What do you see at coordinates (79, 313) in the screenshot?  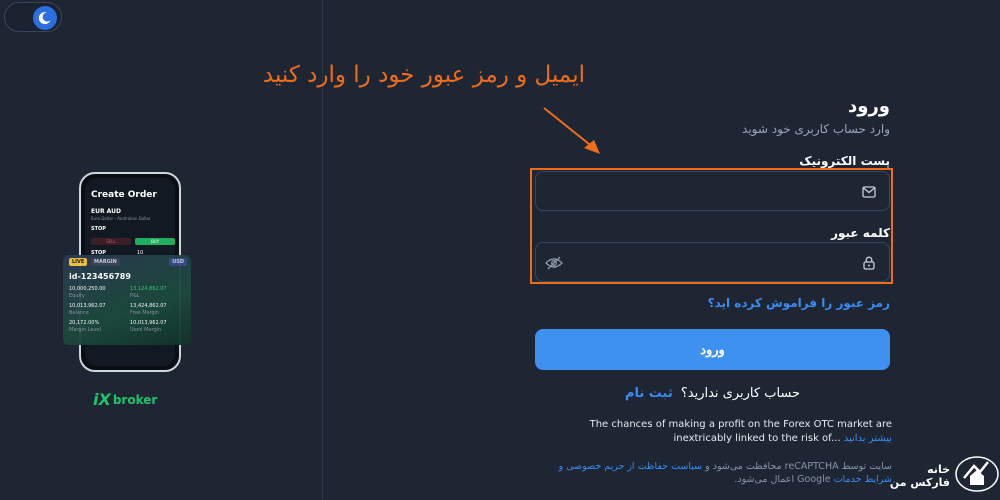 I see `balance-label: Balance` at bounding box center [79, 313].